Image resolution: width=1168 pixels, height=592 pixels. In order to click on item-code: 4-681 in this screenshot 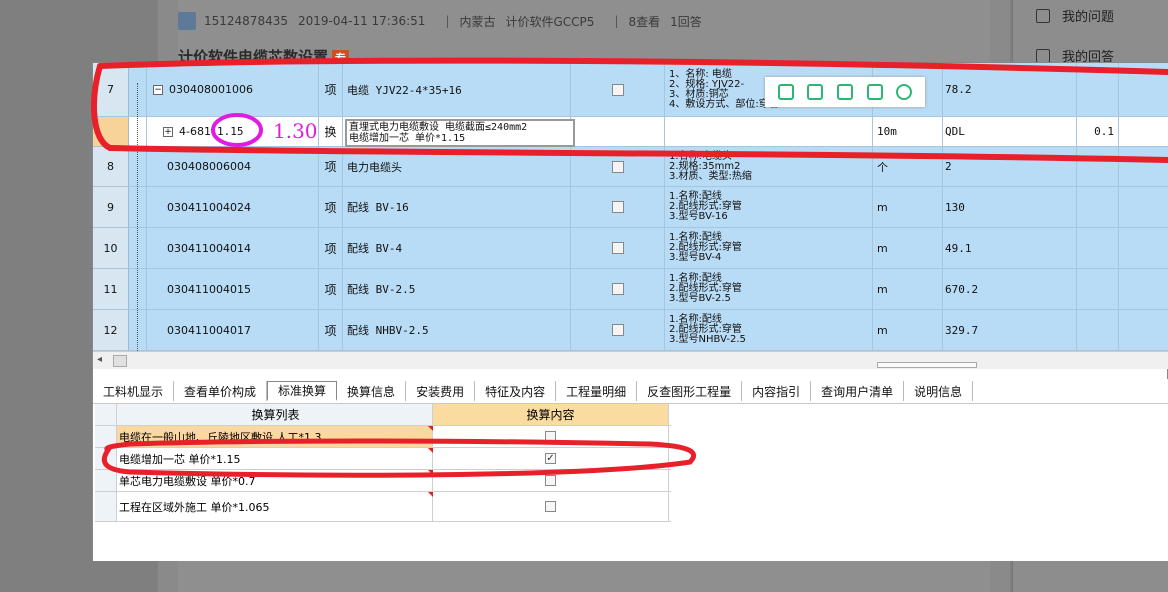, I will do `click(195, 131)`.